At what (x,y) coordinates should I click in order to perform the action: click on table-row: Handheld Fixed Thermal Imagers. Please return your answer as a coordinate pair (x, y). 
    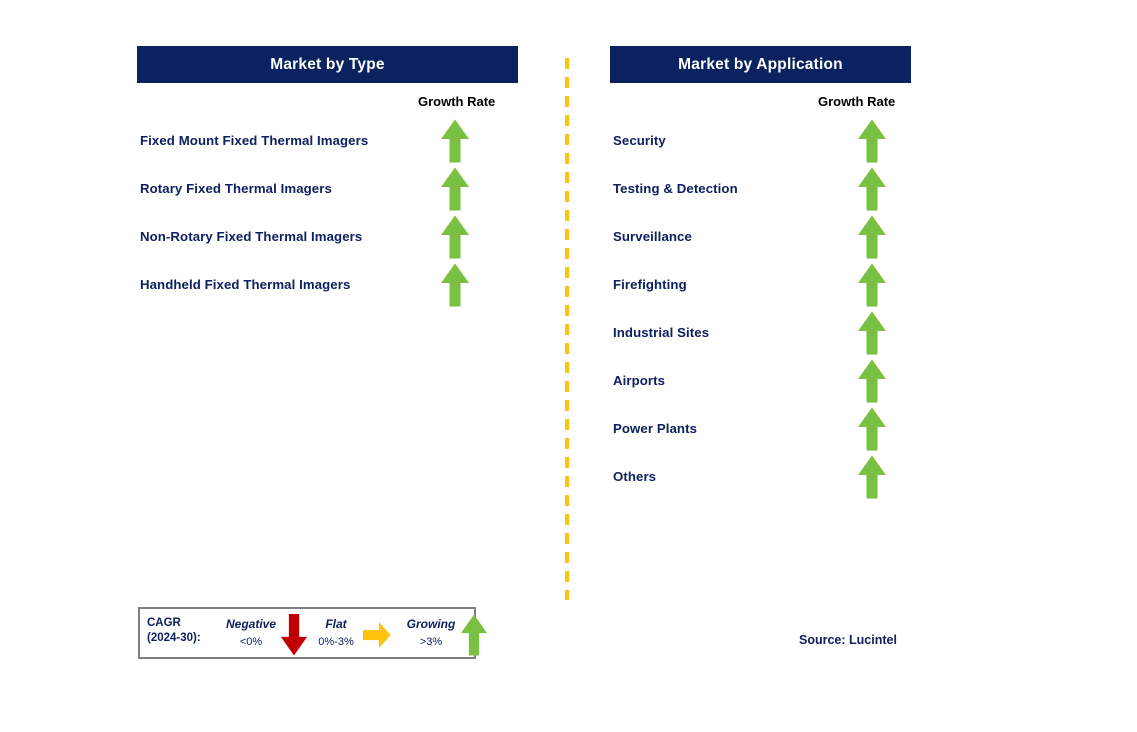
    Looking at the image, I should click on (327, 286).